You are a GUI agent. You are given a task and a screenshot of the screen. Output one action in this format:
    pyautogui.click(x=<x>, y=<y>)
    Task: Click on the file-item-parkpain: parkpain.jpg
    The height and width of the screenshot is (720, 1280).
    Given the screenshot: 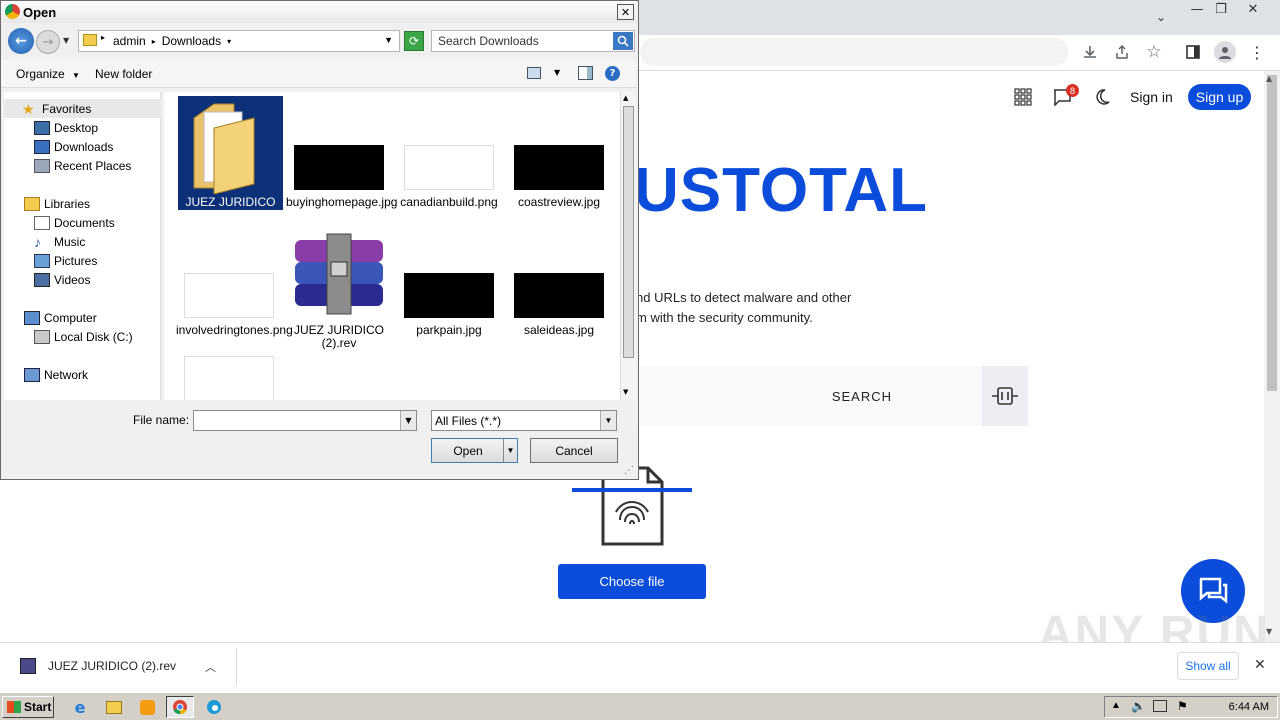 What is the action you would take?
    pyautogui.click(x=449, y=289)
    